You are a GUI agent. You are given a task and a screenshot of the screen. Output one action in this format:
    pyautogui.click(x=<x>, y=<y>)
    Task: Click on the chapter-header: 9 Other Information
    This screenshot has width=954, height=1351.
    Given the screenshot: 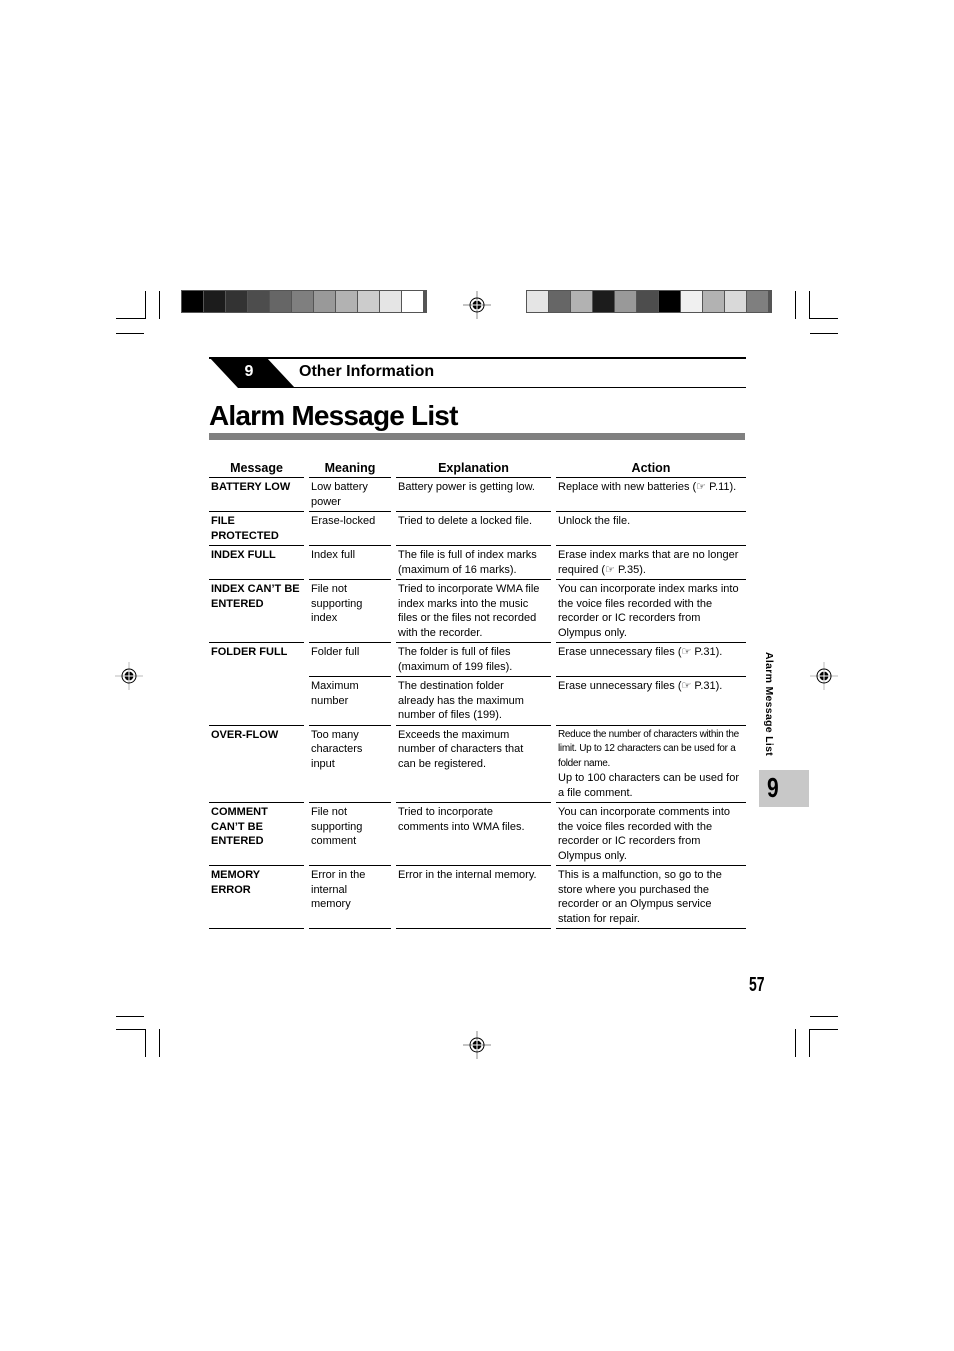 What is the action you would take?
    pyautogui.click(x=477, y=372)
    